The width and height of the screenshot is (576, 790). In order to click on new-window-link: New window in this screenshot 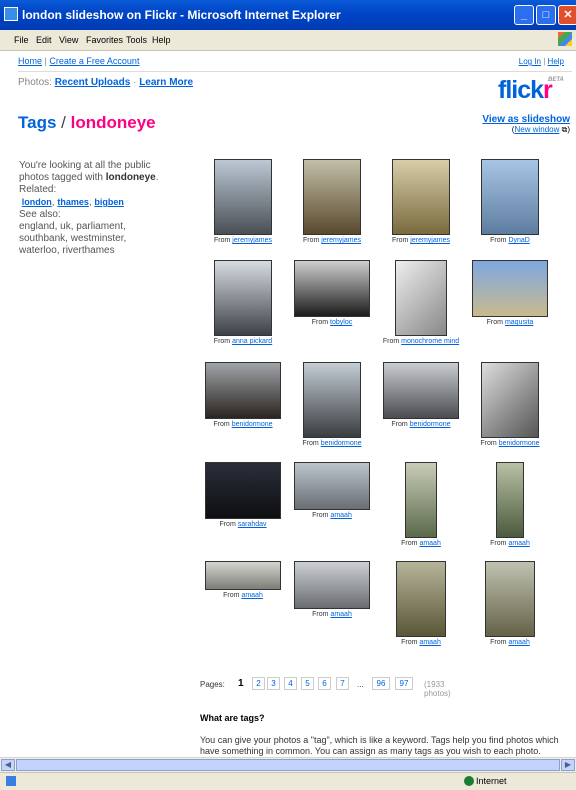, I will do `click(536, 129)`.